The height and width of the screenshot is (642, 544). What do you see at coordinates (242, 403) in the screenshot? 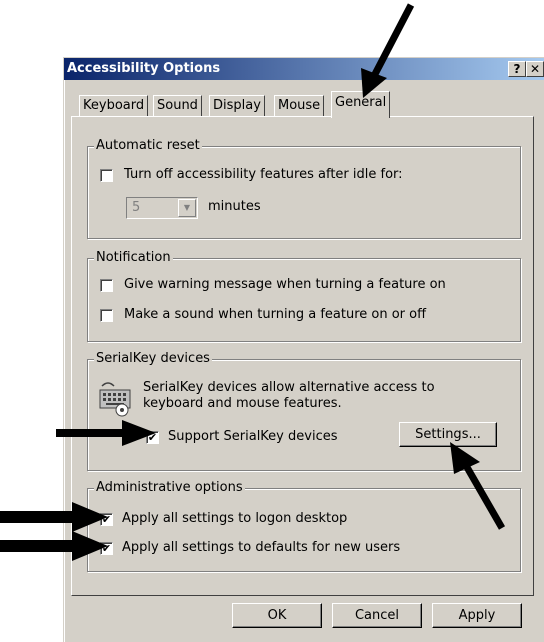
I see `serialkey-description-line2: keyboard and mouse features.` at bounding box center [242, 403].